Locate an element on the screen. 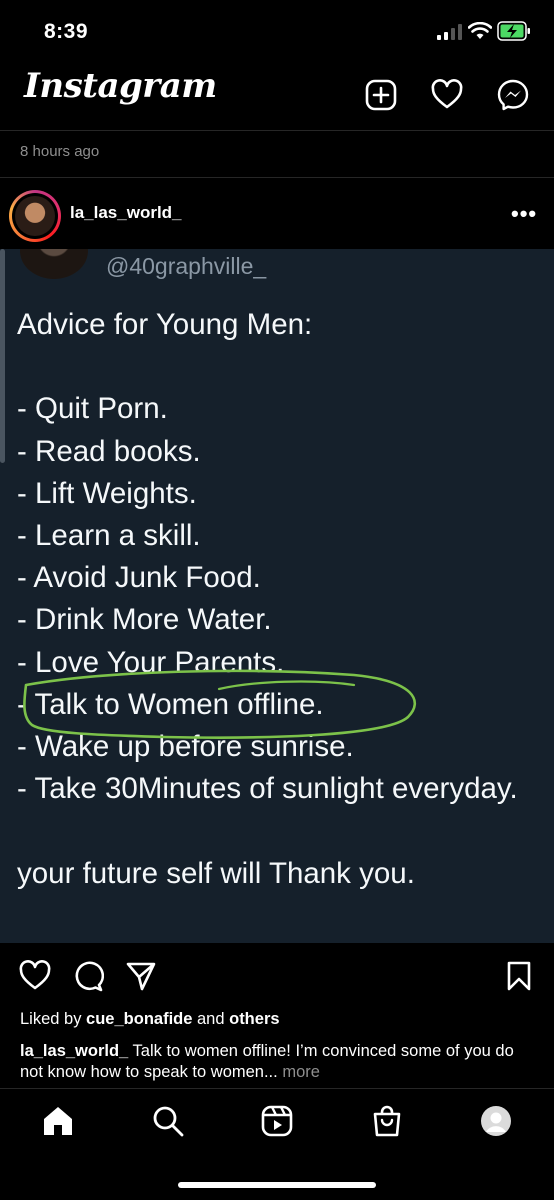 The width and height of the screenshot is (554, 1200). highlight-scribble is located at coordinates (220, 704).